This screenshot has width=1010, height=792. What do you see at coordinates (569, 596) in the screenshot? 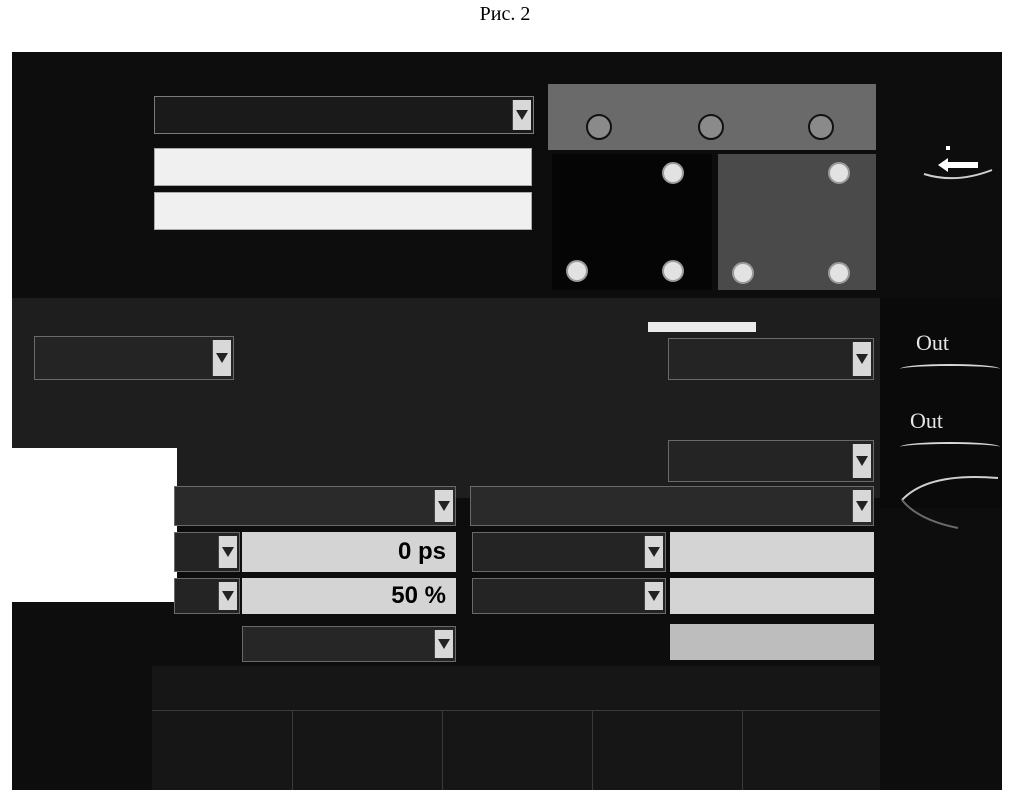
I see `offset-dropdown` at bounding box center [569, 596].